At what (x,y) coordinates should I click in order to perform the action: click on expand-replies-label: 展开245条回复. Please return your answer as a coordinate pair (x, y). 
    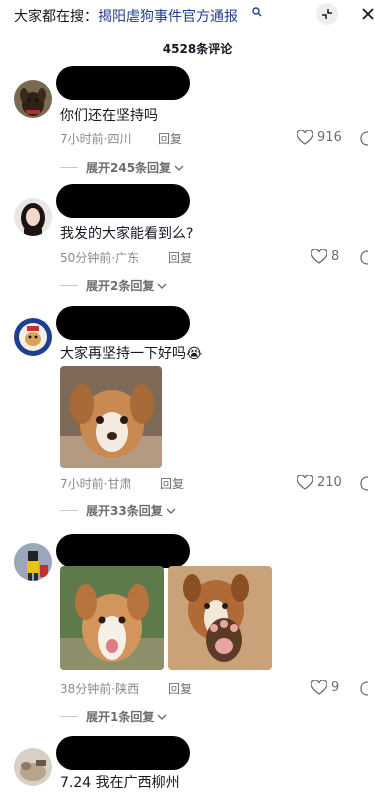
    Looking at the image, I should click on (129, 168).